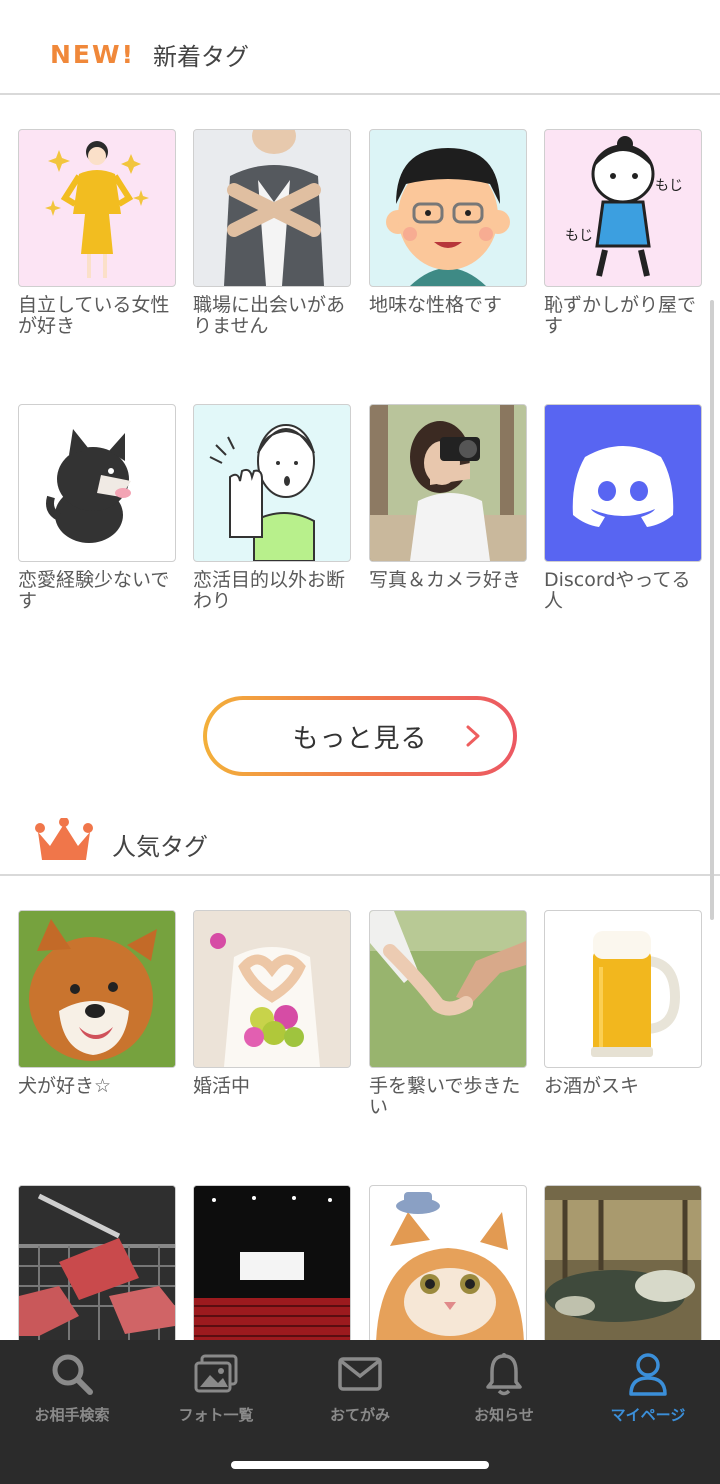 The width and height of the screenshot is (720, 1484). I want to click on tag-tile: 犬が好き☆, so click(97, 1003).